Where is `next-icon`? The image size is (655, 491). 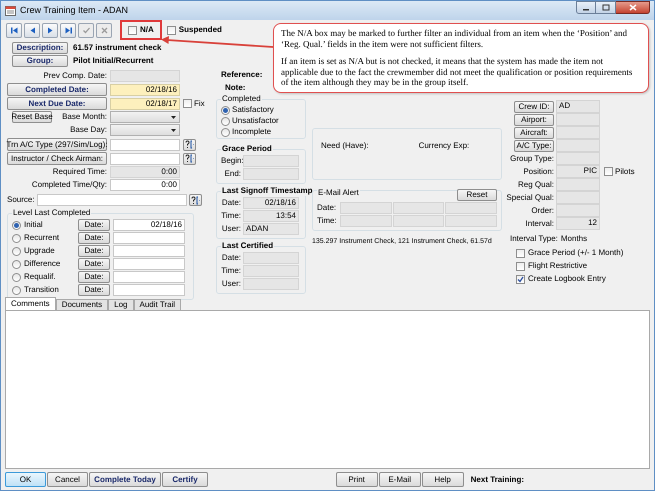
next-icon is located at coordinates (50, 30).